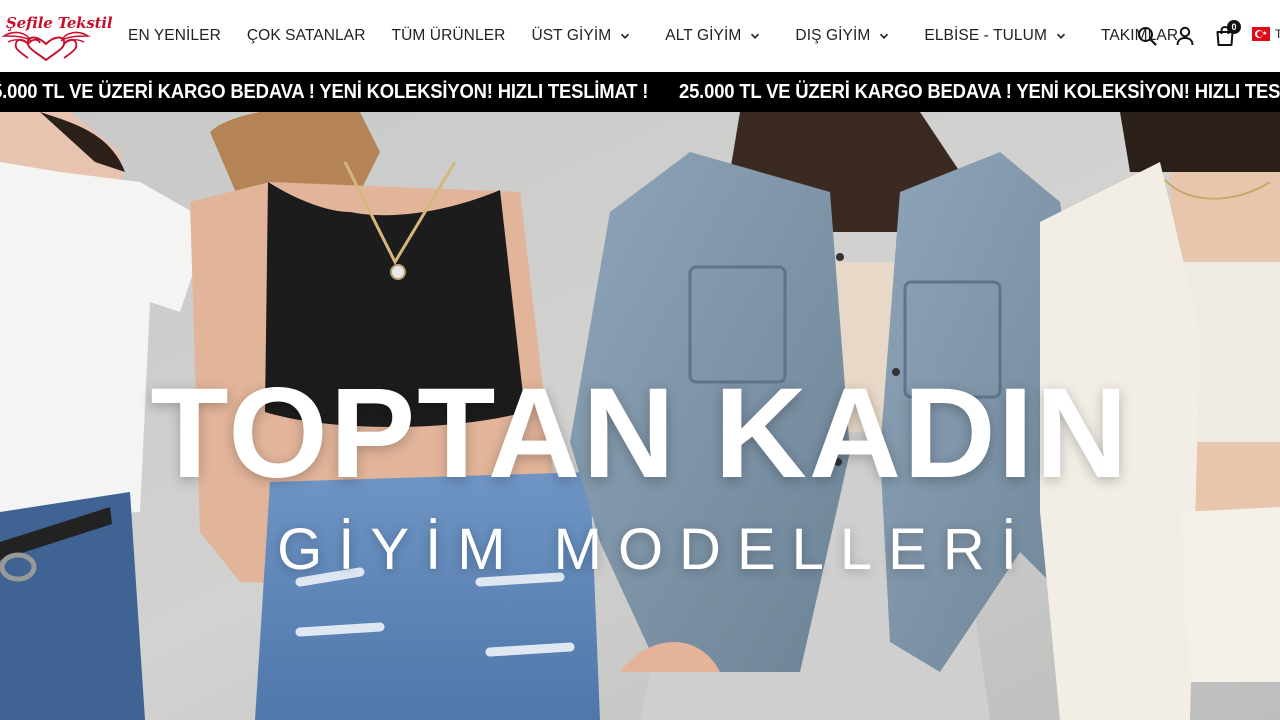 Image resolution: width=1280 pixels, height=720 pixels. I want to click on nav-item-label: ÇOK SATANLAR, so click(306, 35).